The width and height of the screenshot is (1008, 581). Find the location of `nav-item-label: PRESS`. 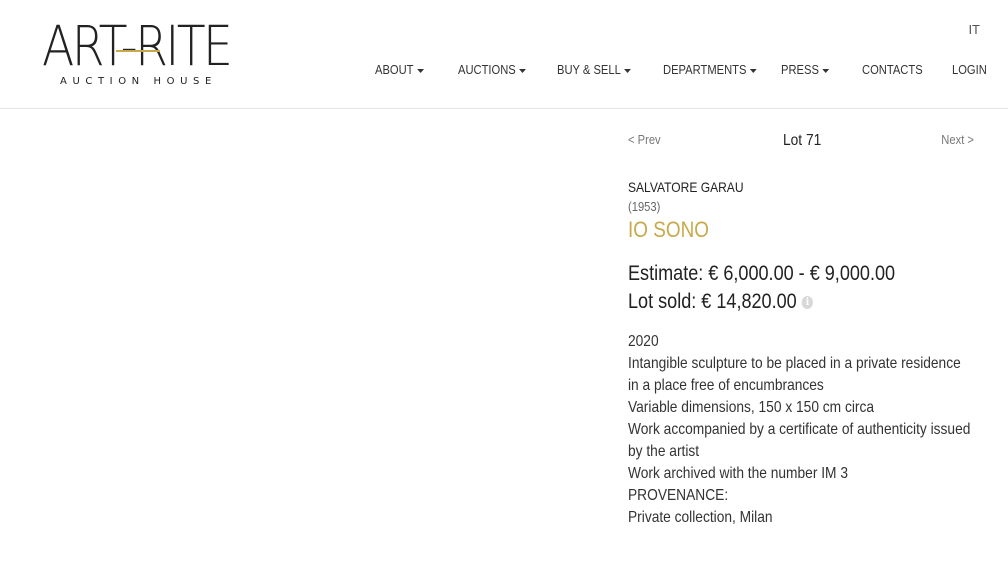

nav-item-label: PRESS is located at coordinates (800, 69).